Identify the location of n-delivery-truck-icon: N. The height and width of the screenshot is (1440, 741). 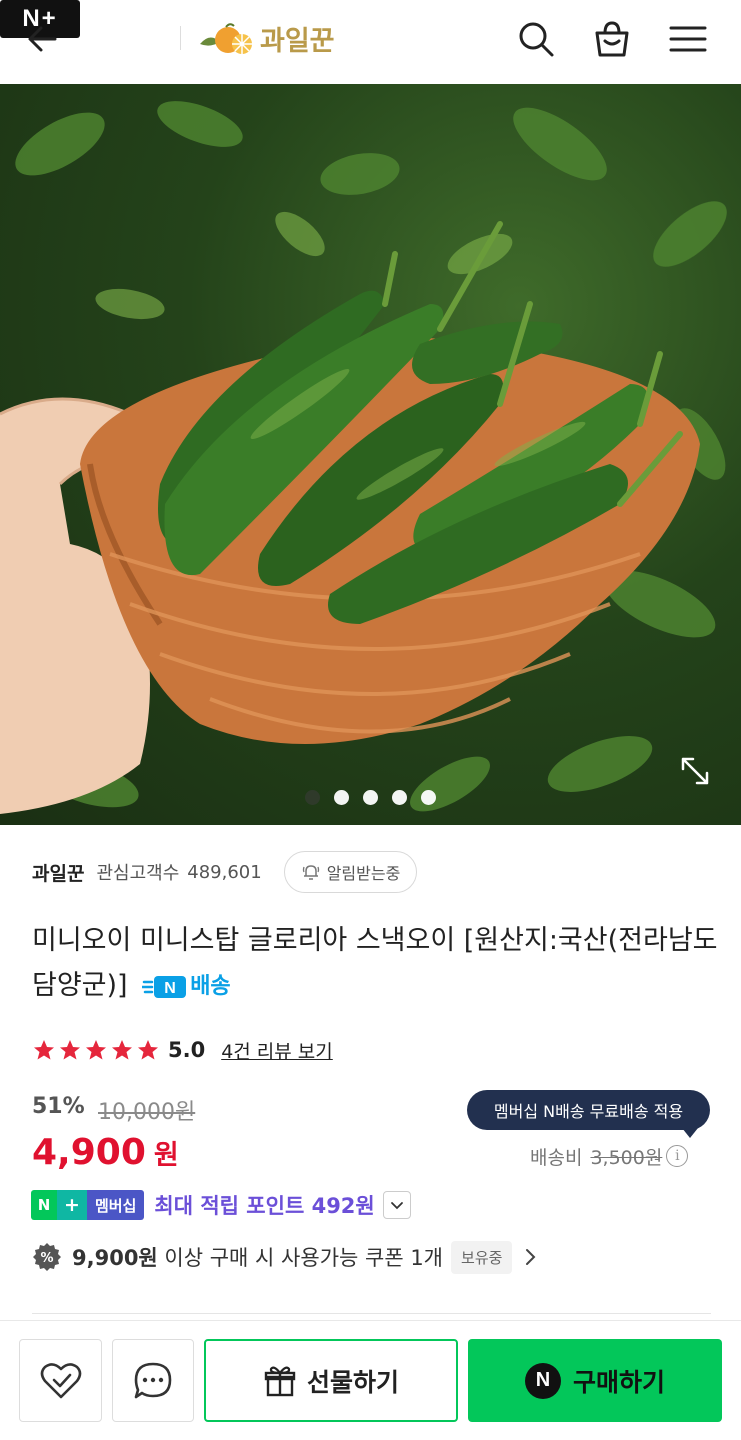
(164, 986).